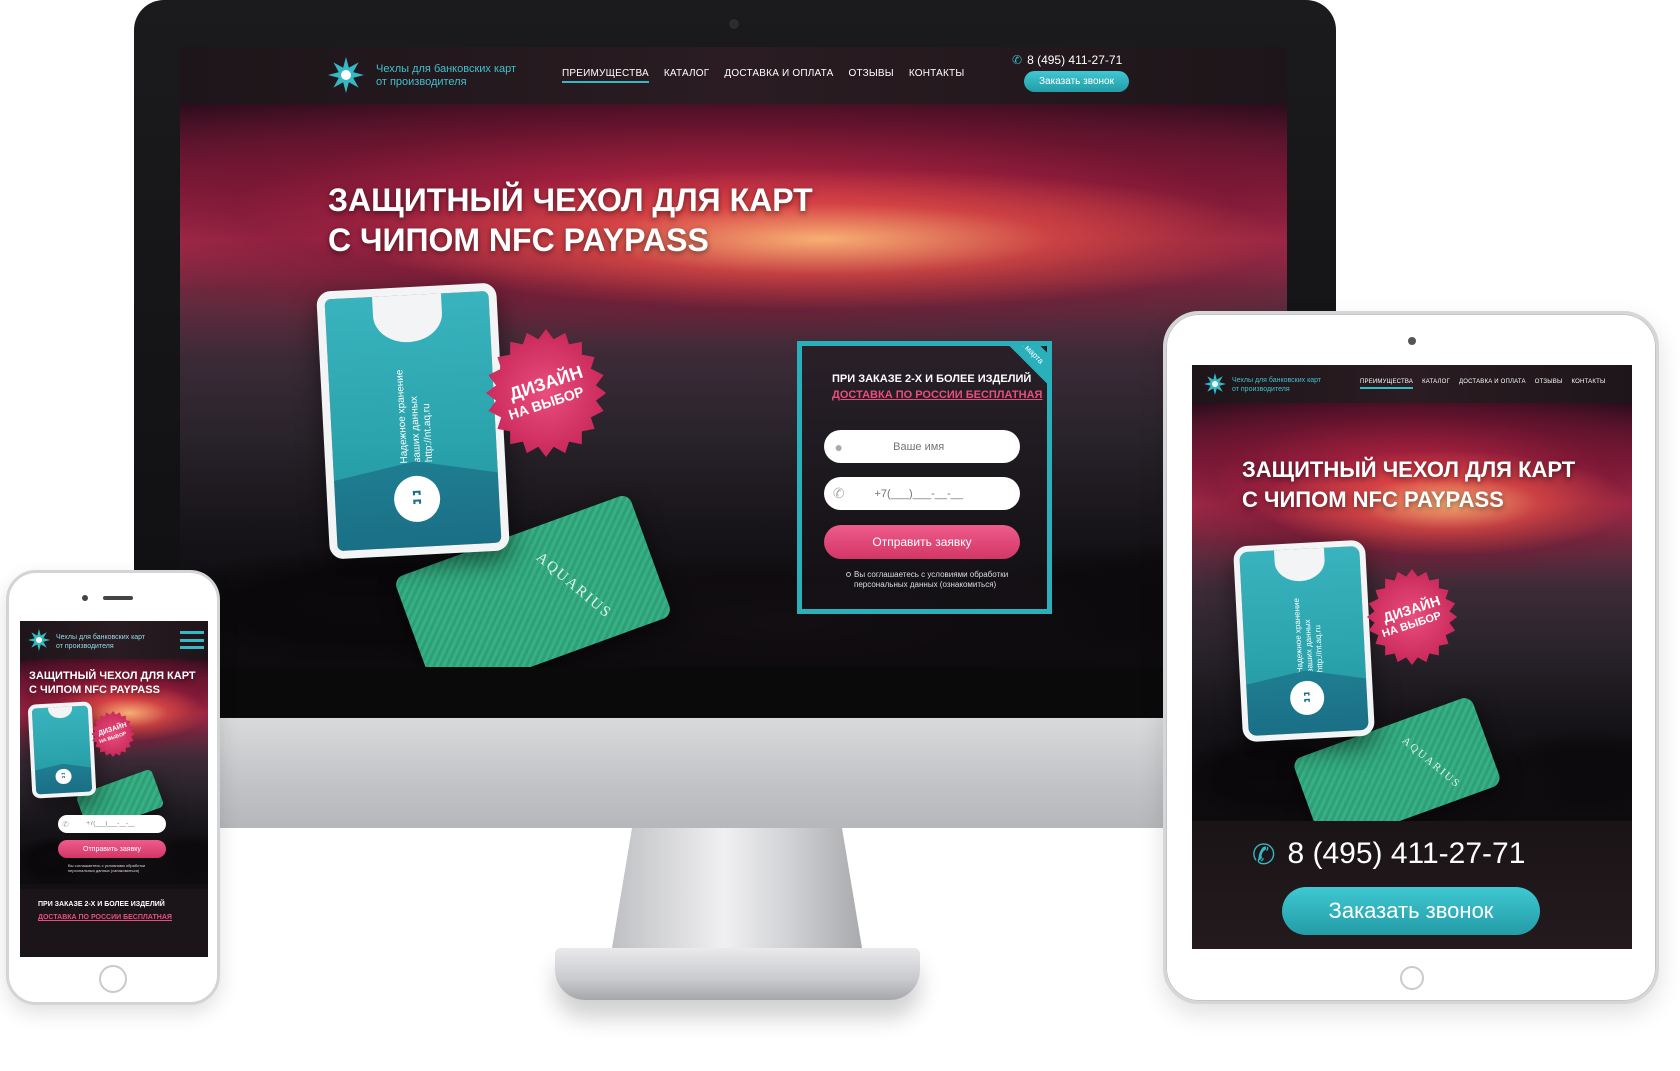 The image size is (1680, 1071). I want to click on imac-camera, so click(734, 24).